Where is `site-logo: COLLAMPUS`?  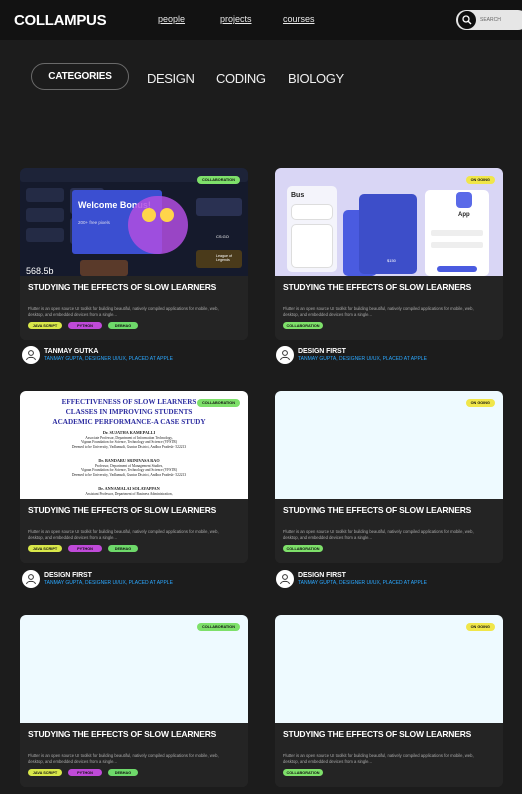 site-logo: COLLAMPUS is located at coordinates (60, 20).